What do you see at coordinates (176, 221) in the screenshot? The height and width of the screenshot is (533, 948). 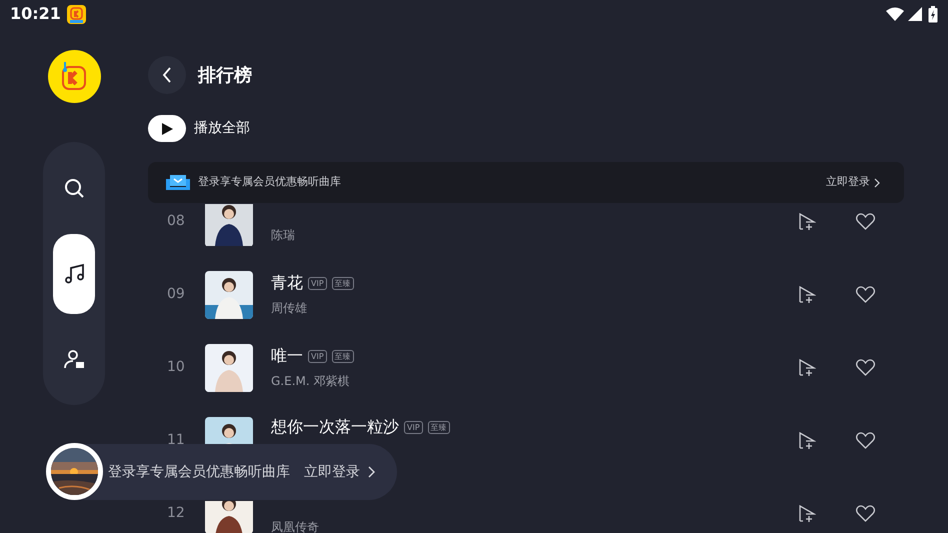 I see `rank-number: 08` at bounding box center [176, 221].